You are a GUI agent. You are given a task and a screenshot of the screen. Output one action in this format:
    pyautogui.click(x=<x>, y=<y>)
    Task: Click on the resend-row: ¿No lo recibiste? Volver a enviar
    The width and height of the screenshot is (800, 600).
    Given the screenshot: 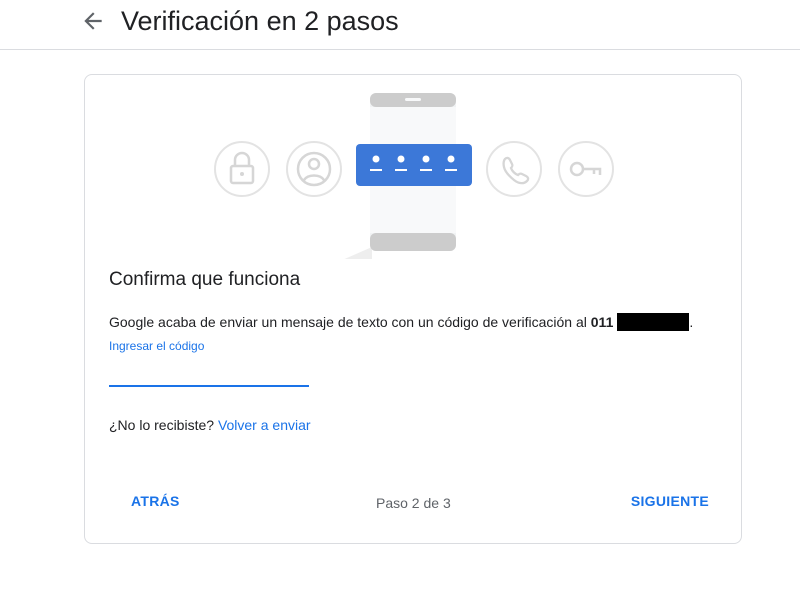 What is the action you would take?
    pyautogui.click(x=210, y=425)
    